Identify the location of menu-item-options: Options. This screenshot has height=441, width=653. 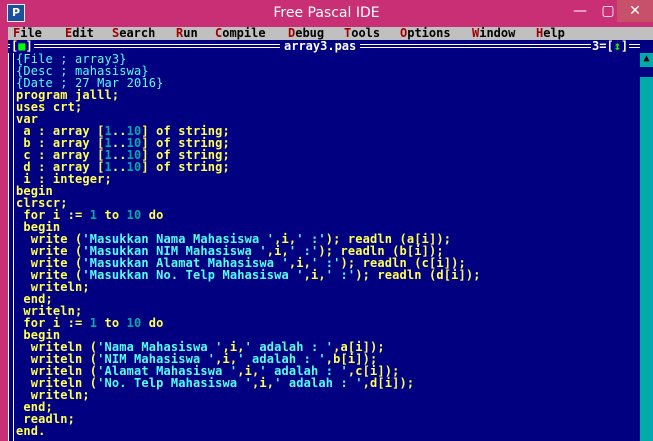
(425, 33).